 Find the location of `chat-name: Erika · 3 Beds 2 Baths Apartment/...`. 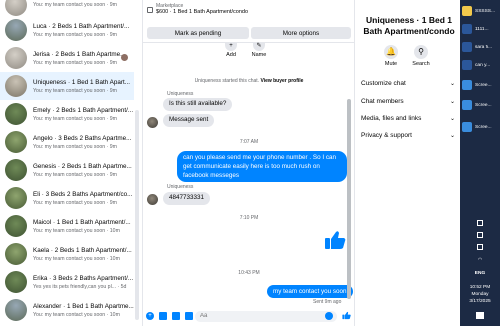

chat-name: Erika · 3 Beds 2 Baths Apartment/... is located at coordinates (83, 278).